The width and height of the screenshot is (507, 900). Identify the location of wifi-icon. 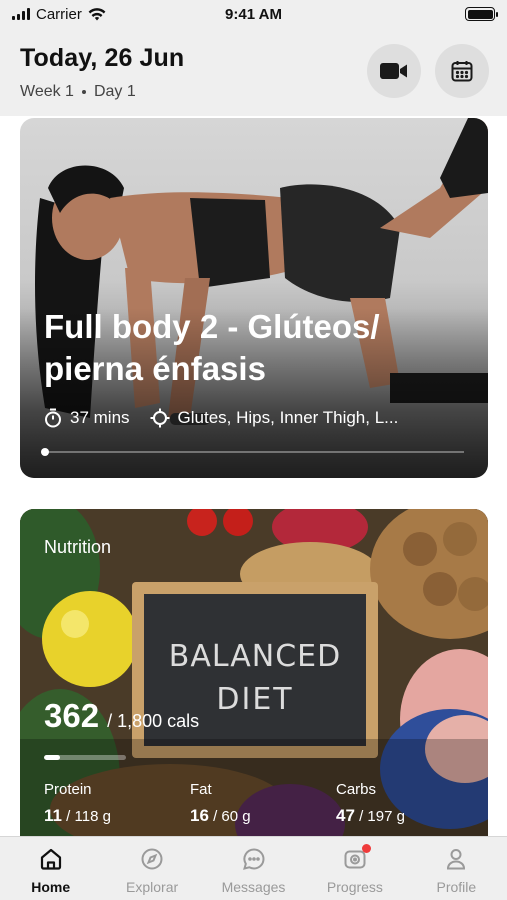
(97, 14).